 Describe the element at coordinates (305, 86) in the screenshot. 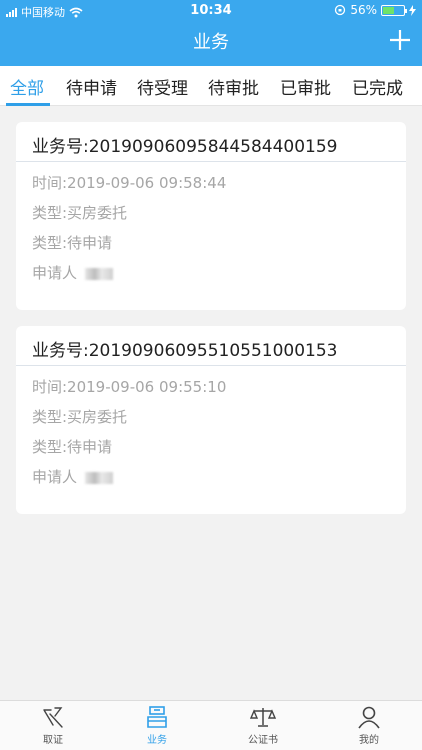

I see `tab-approved: 已审批` at that location.